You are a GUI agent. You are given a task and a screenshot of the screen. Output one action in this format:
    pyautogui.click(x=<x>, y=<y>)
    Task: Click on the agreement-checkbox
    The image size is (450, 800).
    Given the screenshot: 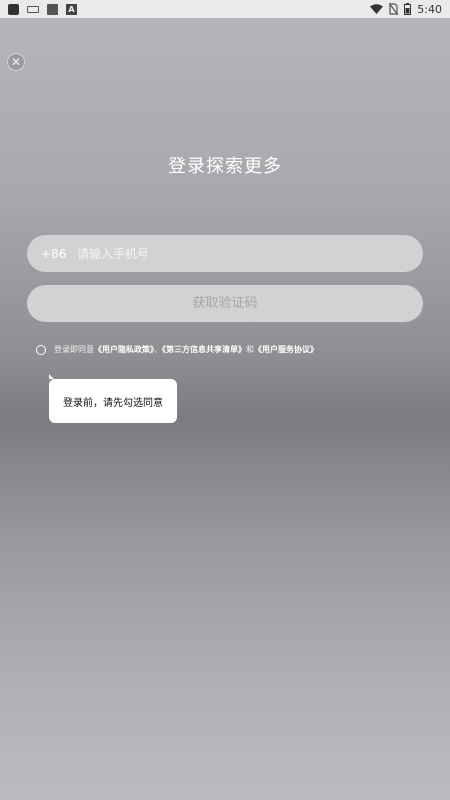 What is the action you would take?
    pyautogui.click(x=41, y=349)
    